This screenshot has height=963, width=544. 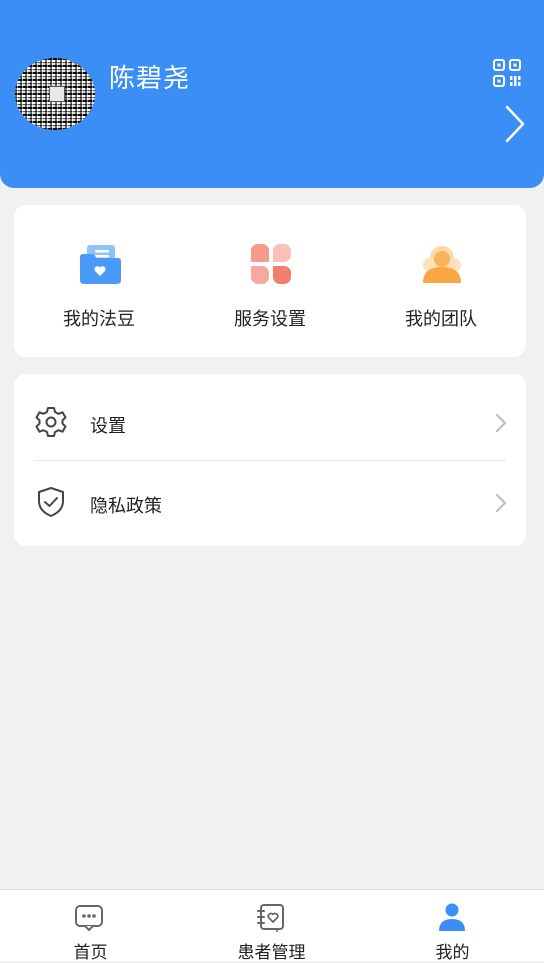 What do you see at coordinates (108, 426) in the screenshot?
I see `menu-item-label: 设置` at bounding box center [108, 426].